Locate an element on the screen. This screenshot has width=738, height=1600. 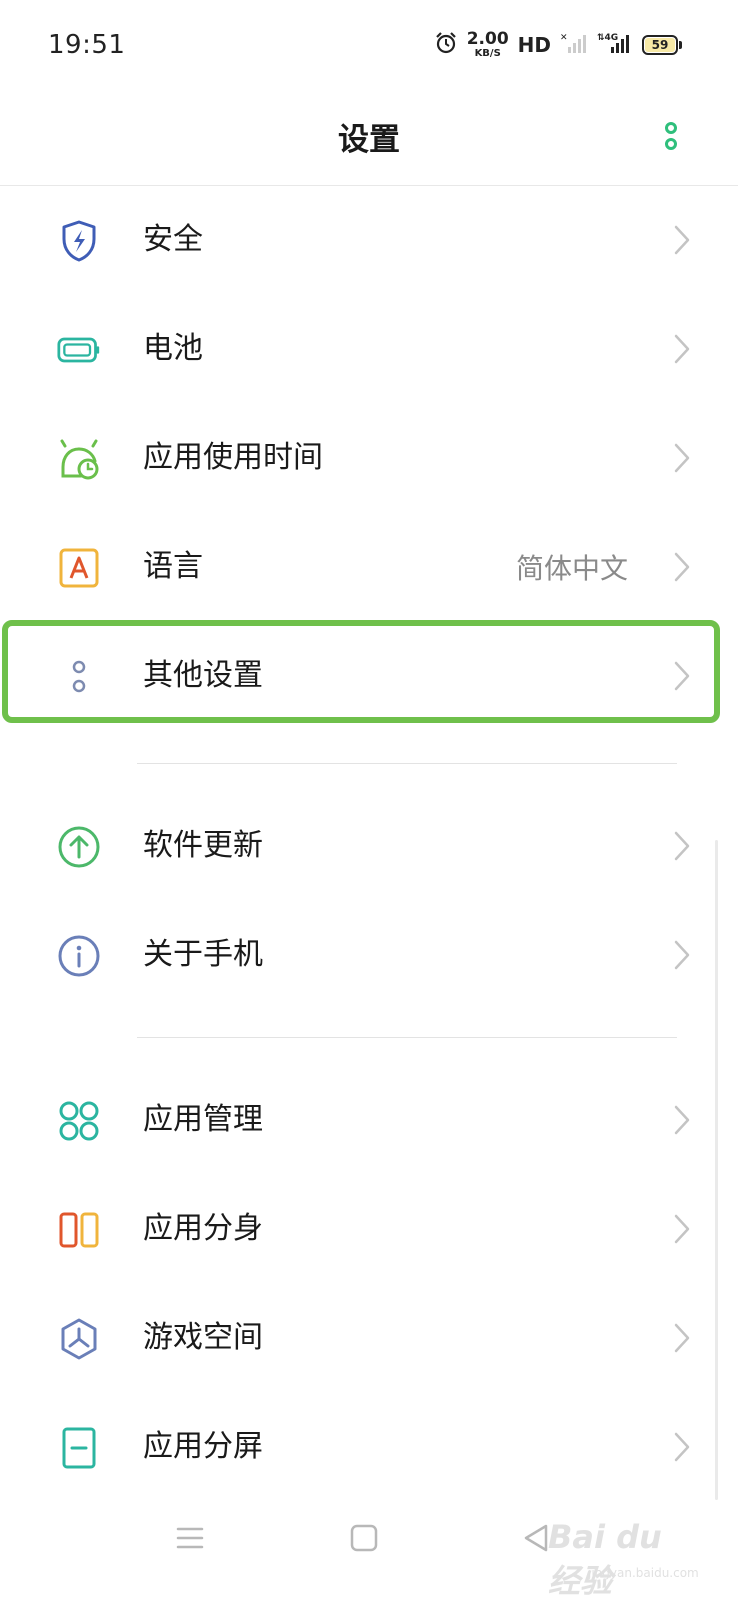
menu-button is located at coordinates (190, 1538).